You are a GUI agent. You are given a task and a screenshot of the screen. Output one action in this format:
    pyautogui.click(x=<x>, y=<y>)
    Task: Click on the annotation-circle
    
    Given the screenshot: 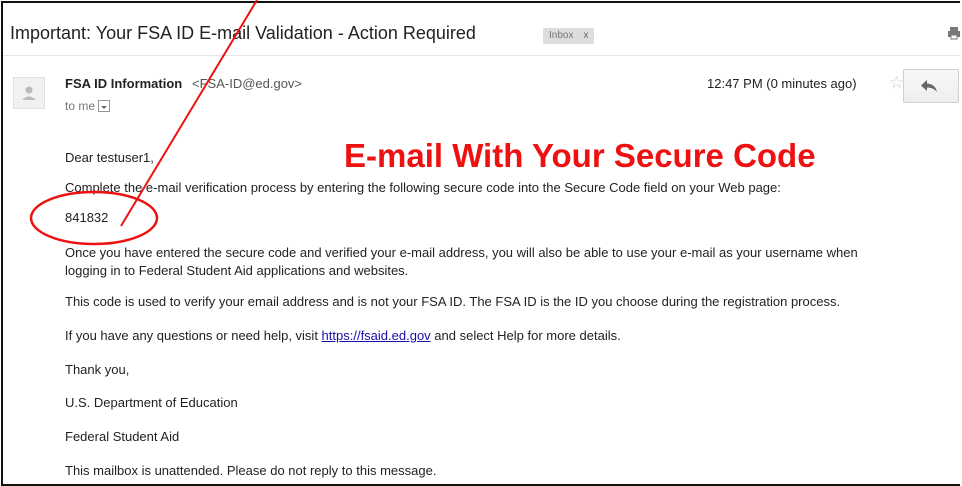 What is the action you would take?
    pyautogui.click(x=94, y=218)
    